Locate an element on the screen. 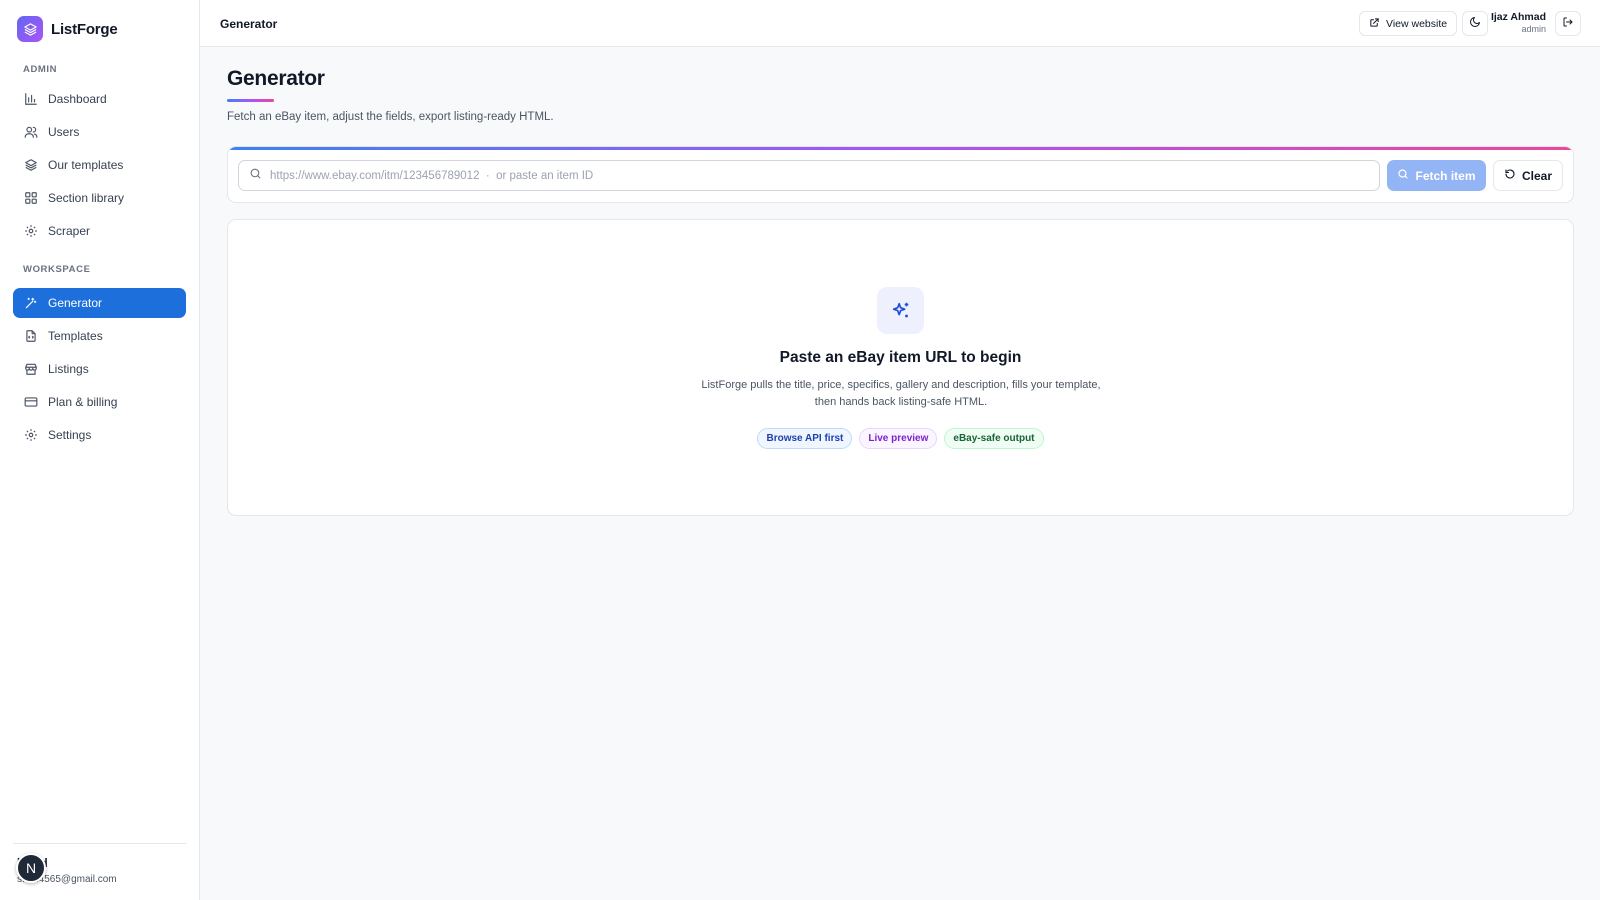 This screenshot has width=1600, height=900. sidebar-item-dashboard: Dashboard is located at coordinates (99, 99).